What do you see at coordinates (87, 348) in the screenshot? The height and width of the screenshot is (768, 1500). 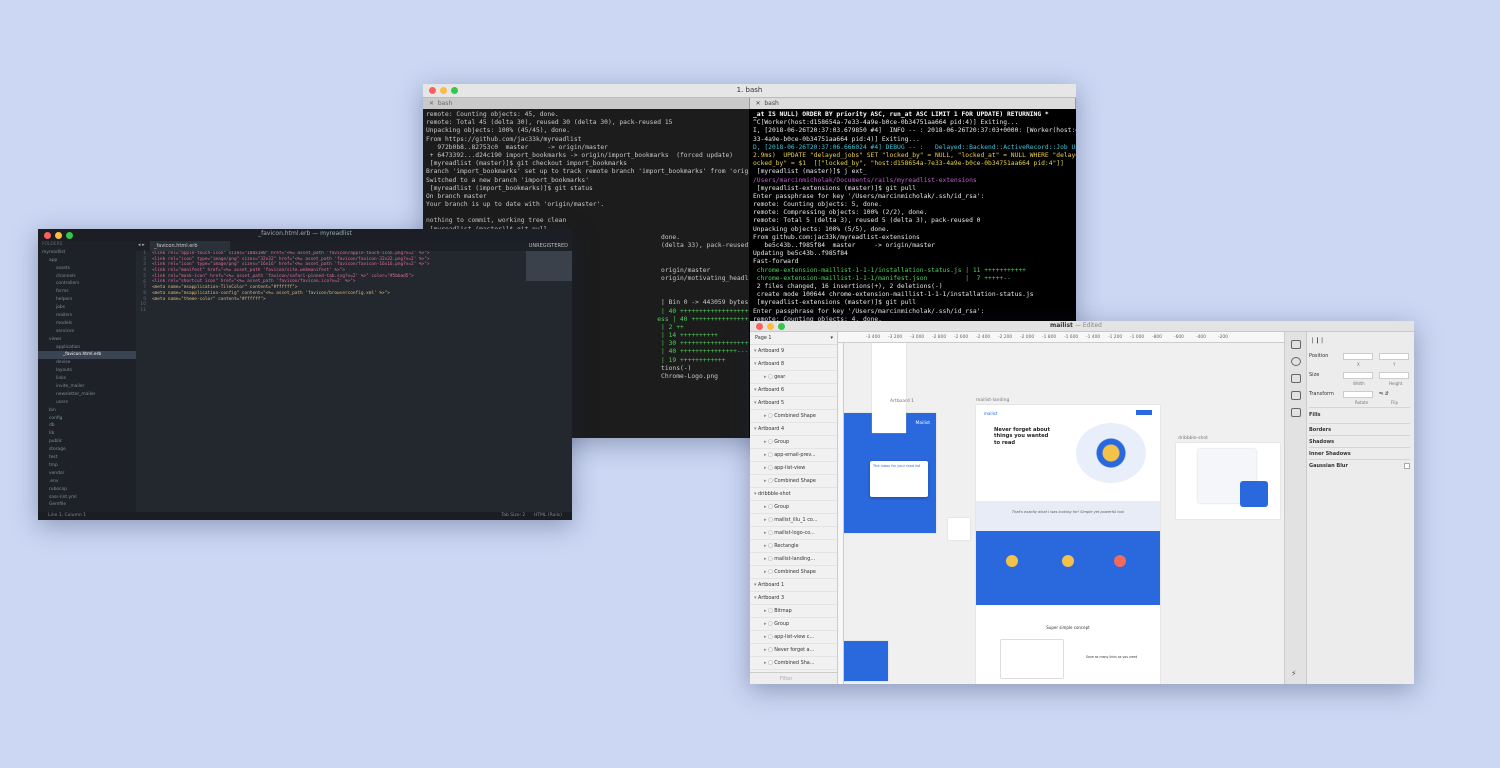 I see `file-tree-item: application` at bounding box center [87, 348].